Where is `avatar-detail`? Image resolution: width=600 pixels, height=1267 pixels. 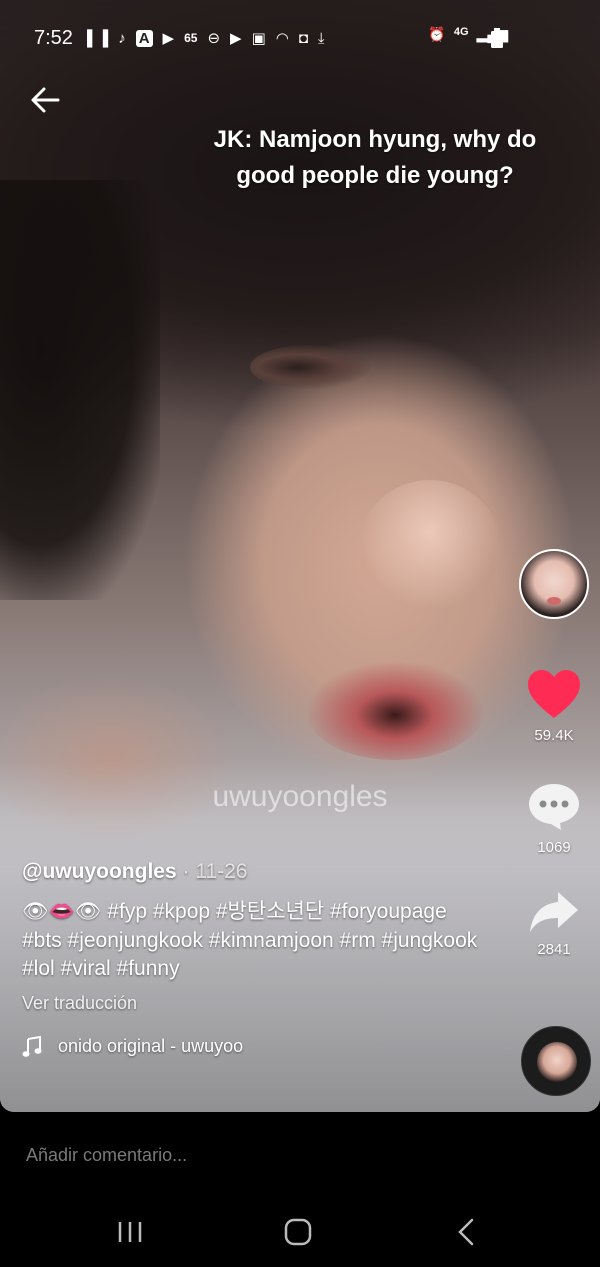 avatar-detail is located at coordinates (554, 601).